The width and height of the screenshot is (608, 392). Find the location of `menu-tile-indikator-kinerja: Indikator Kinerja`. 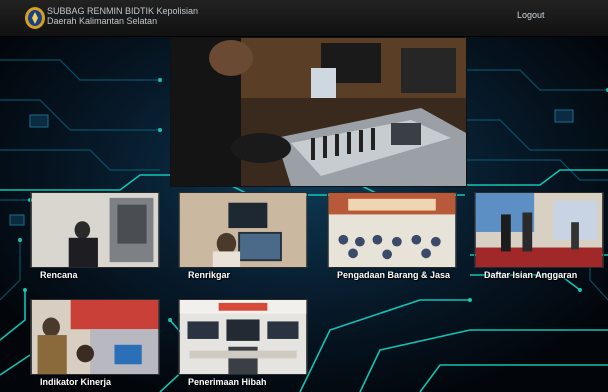

menu-tile-indikator-kinerja: Indikator Kinerja is located at coordinates (95, 343).